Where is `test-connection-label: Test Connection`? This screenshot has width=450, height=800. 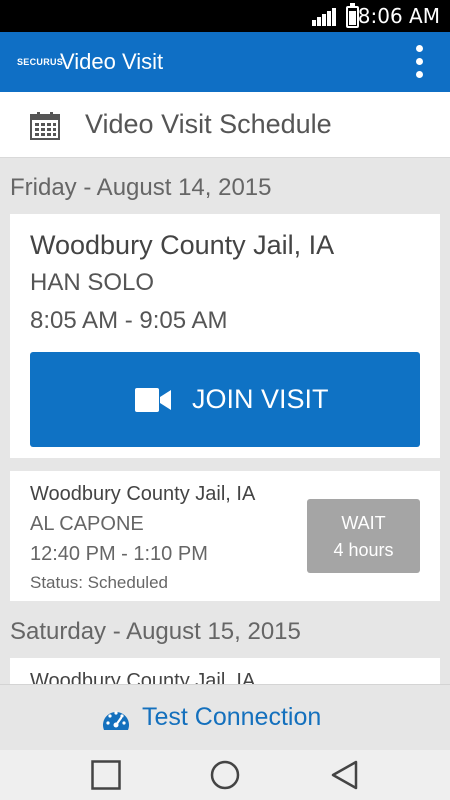 test-connection-label: Test Connection is located at coordinates (232, 717).